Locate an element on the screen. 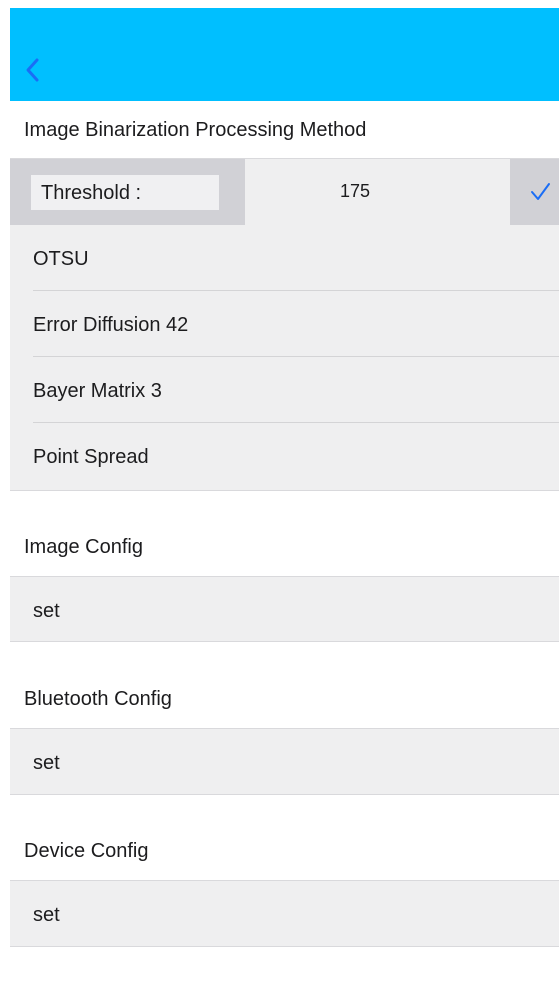 The width and height of the screenshot is (559, 999). bluetooth-config-set-button: set is located at coordinates (284, 762).